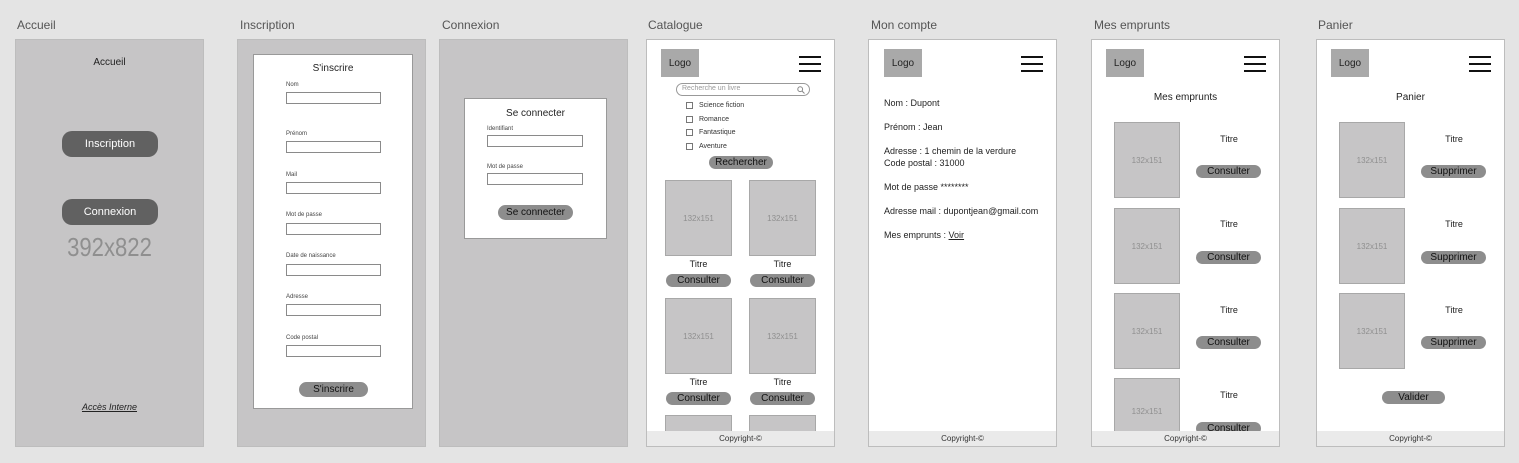 This screenshot has height=463, width=1519. What do you see at coordinates (333, 188) in the screenshot?
I see `mail-input` at bounding box center [333, 188].